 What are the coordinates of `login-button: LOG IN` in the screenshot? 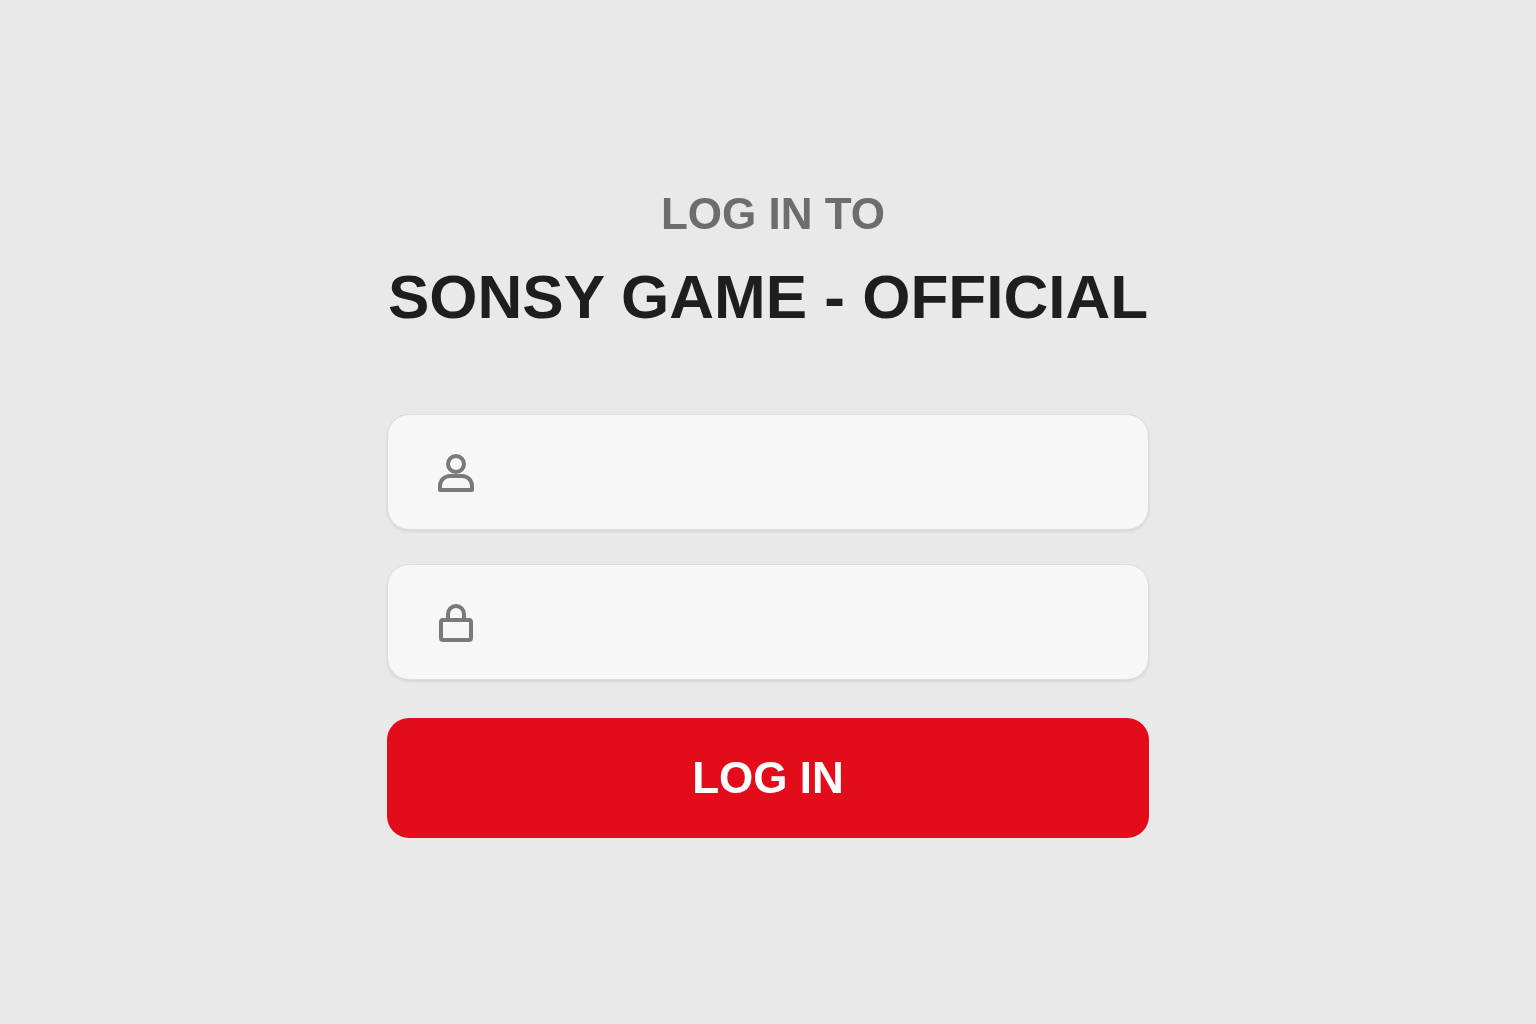 It's located at (768, 778).